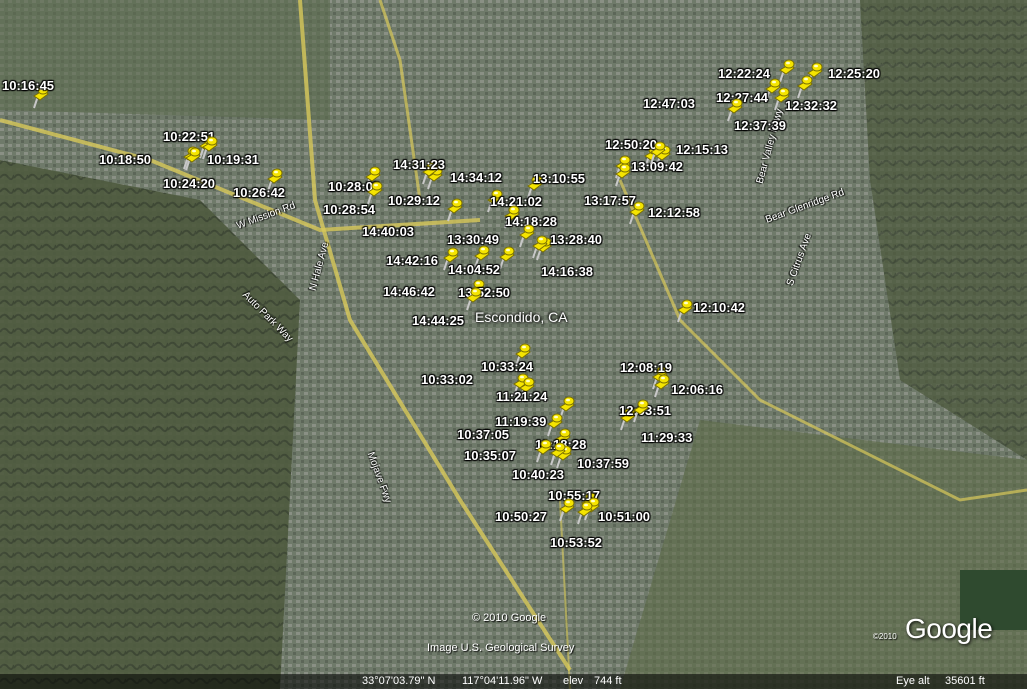 The height and width of the screenshot is (689, 1027). I want to click on pin-time-label: 12:12:58, so click(674, 212).